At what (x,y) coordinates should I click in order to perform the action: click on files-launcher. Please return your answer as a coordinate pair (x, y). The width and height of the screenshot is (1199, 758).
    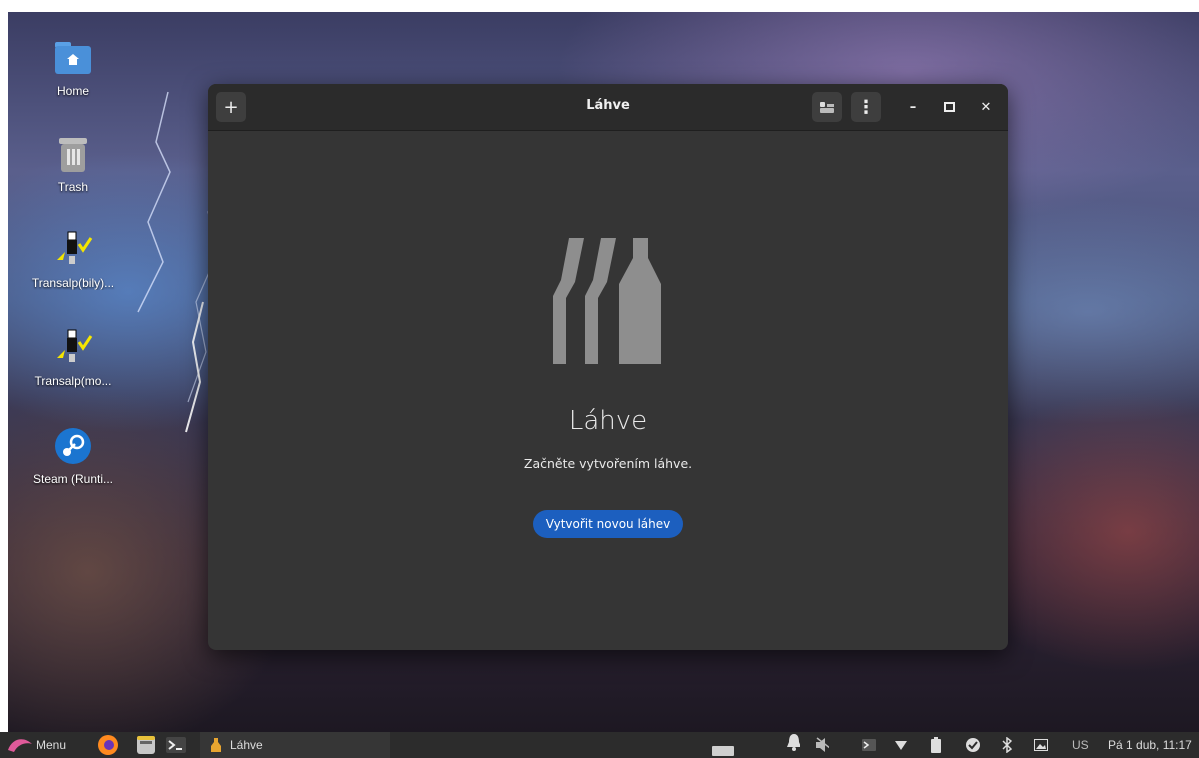
    Looking at the image, I should click on (146, 745).